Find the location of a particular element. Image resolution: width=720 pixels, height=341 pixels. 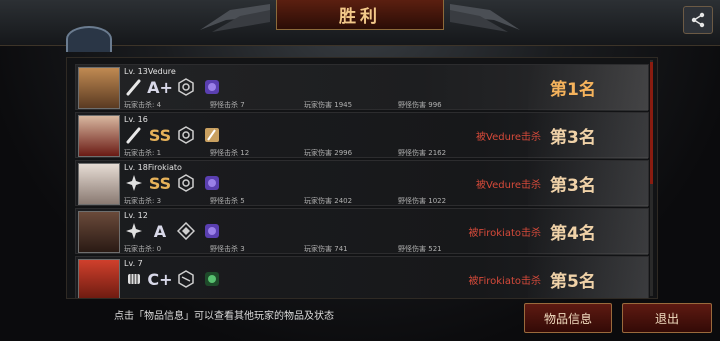

monster-damage-stat: 野怪伤害 996 is located at coordinates (420, 105).